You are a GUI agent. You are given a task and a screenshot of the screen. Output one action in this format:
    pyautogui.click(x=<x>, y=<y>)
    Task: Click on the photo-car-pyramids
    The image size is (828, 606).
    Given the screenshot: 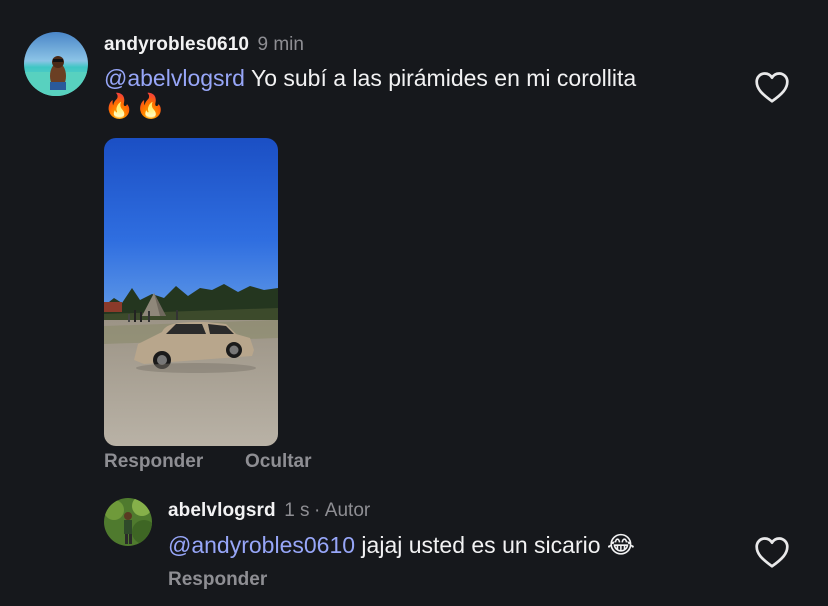 What is the action you would take?
    pyautogui.click(x=191, y=292)
    